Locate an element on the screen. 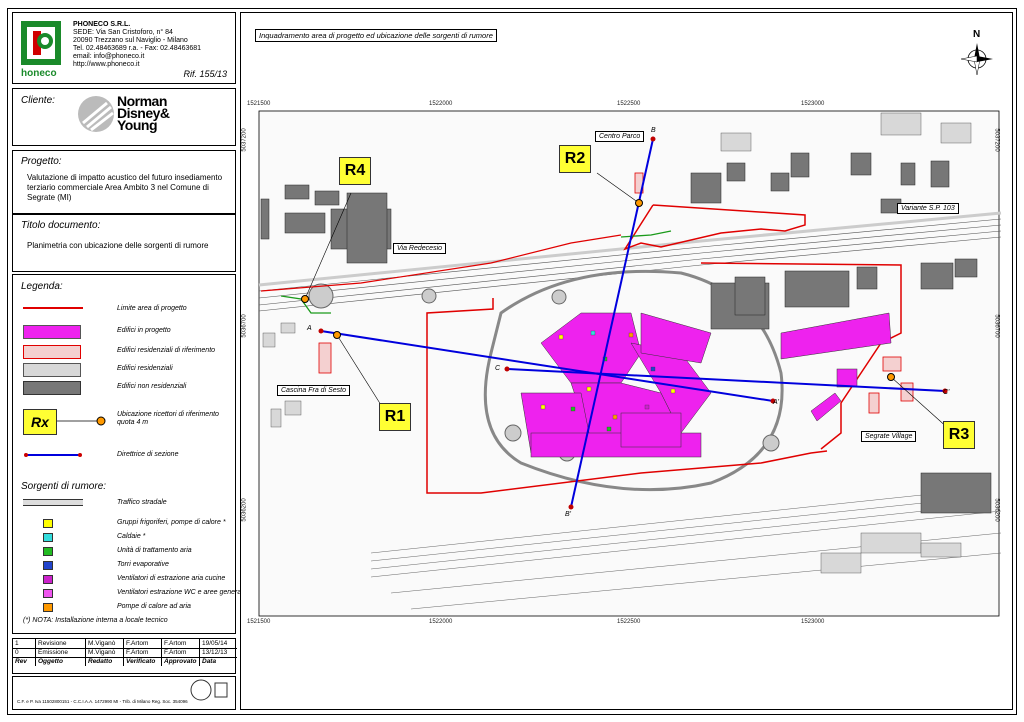  section-point-a-prime: A' is located at coordinates (776, 402).